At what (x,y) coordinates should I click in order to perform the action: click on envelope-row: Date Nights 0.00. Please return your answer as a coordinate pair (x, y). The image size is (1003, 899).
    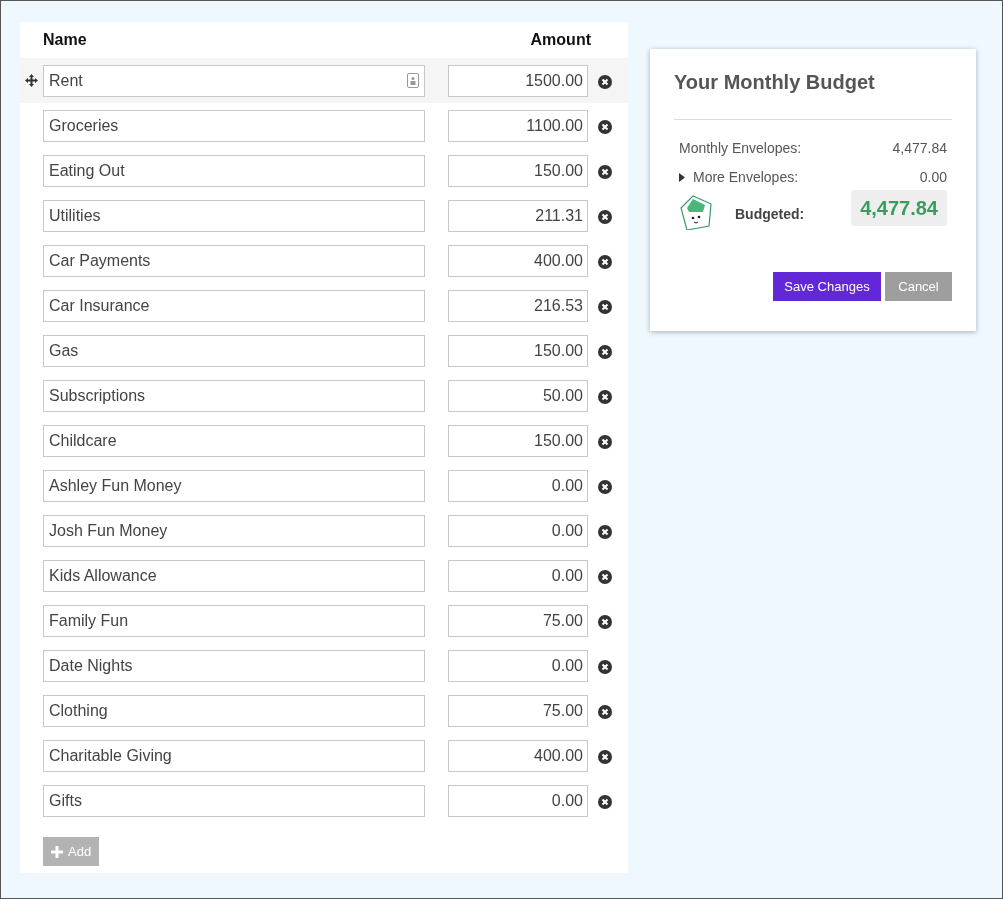
    Looking at the image, I should click on (324, 665).